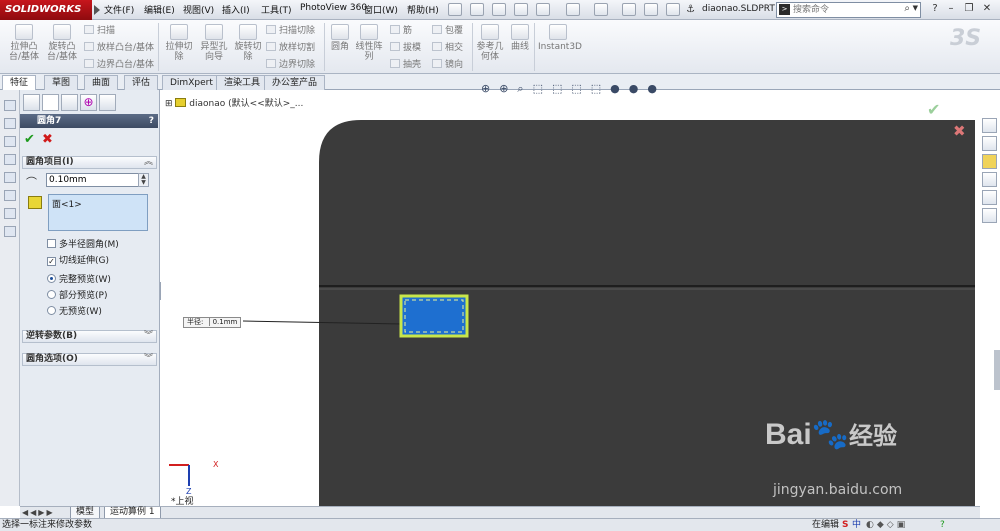  I want to click on select-icon, so click(601, 9).